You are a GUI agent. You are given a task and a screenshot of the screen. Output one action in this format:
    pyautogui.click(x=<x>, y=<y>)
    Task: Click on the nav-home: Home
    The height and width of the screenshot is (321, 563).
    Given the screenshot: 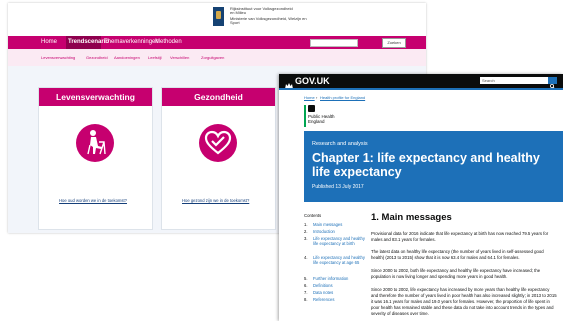 What is the action you would take?
    pyautogui.click(x=49, y=42)
    